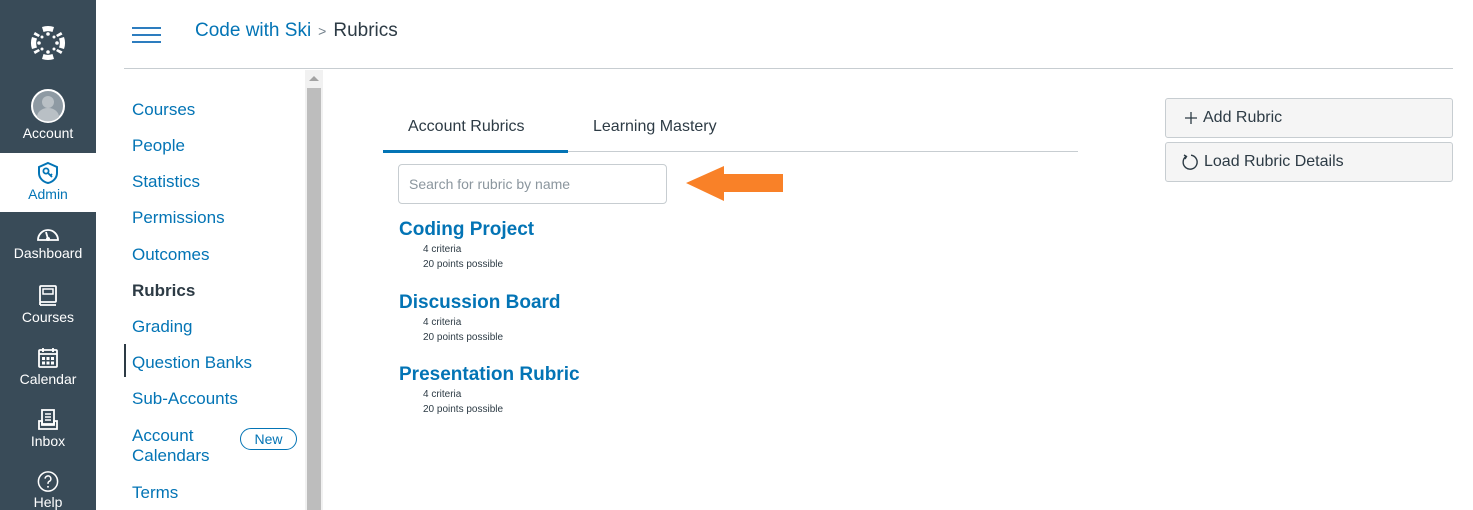 The width and height of the screenshot is (1473, 510). I want to click on nav-label-line: Account, so click(163, 435).